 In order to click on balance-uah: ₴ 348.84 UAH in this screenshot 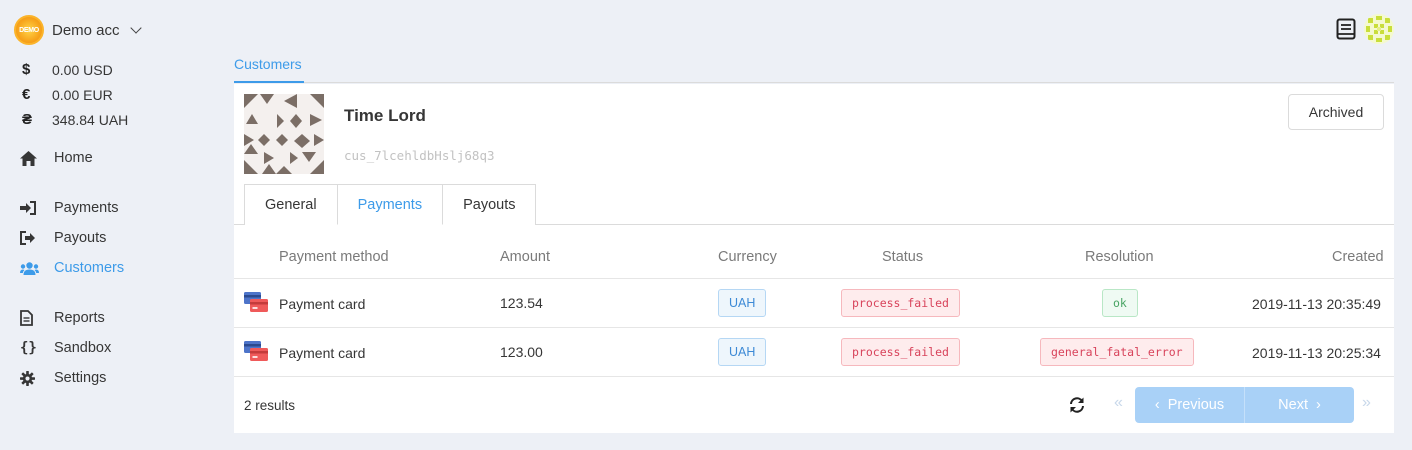, I will do `click(75, 119)`.